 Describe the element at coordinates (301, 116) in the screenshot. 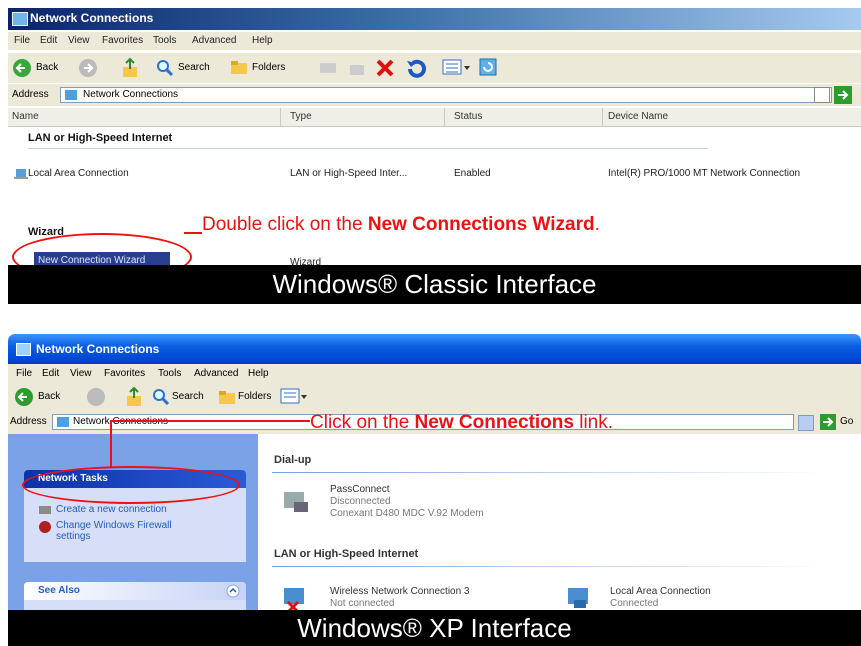

I see `column-type: Type` at that location.